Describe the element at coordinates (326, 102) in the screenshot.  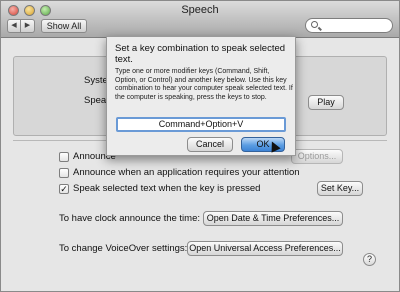
I see `play-button: Play` at that location.